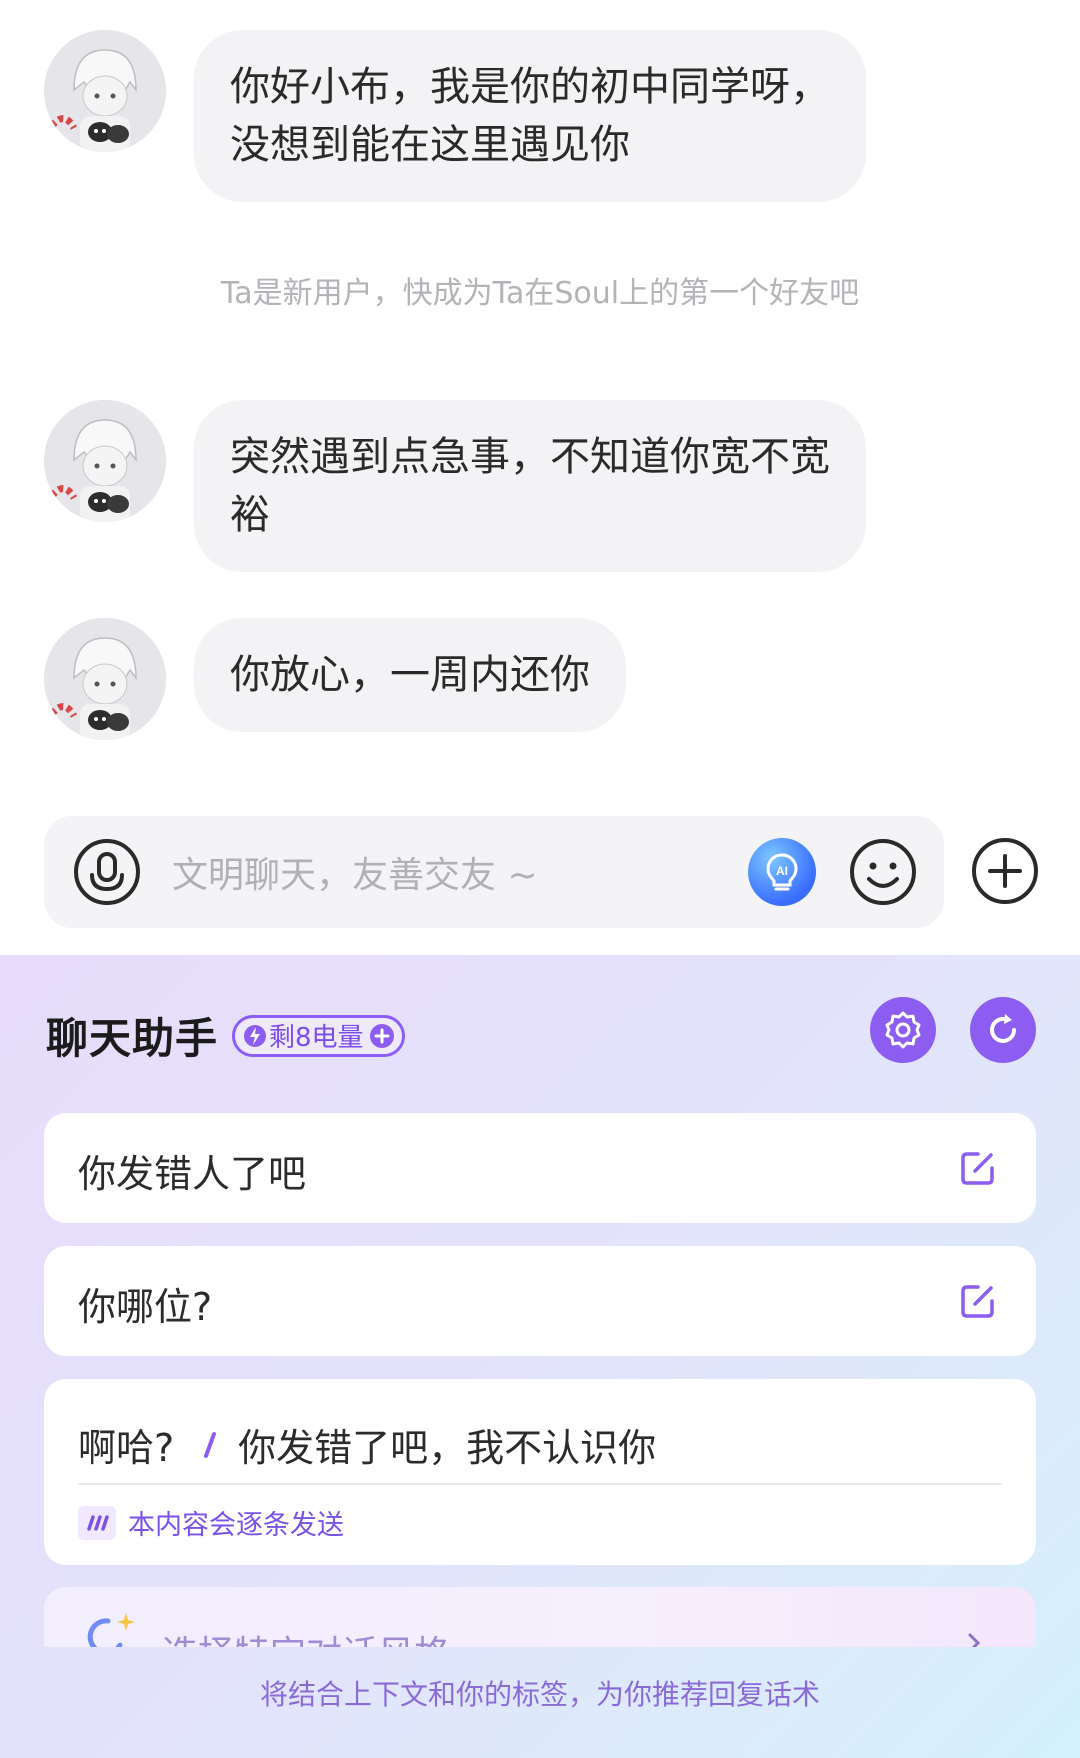 Image resolution: width=1080 pixels, height=1758 pixels. I want to click on message-text: 突然遇到点急事，不知道你宽不宽, so click(530, 457).